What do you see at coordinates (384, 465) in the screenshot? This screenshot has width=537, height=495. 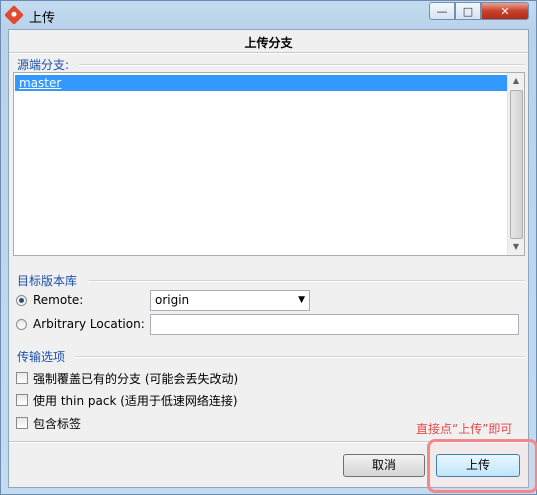 I see `cancel-button: 取消` at bounding box center [384, 465].